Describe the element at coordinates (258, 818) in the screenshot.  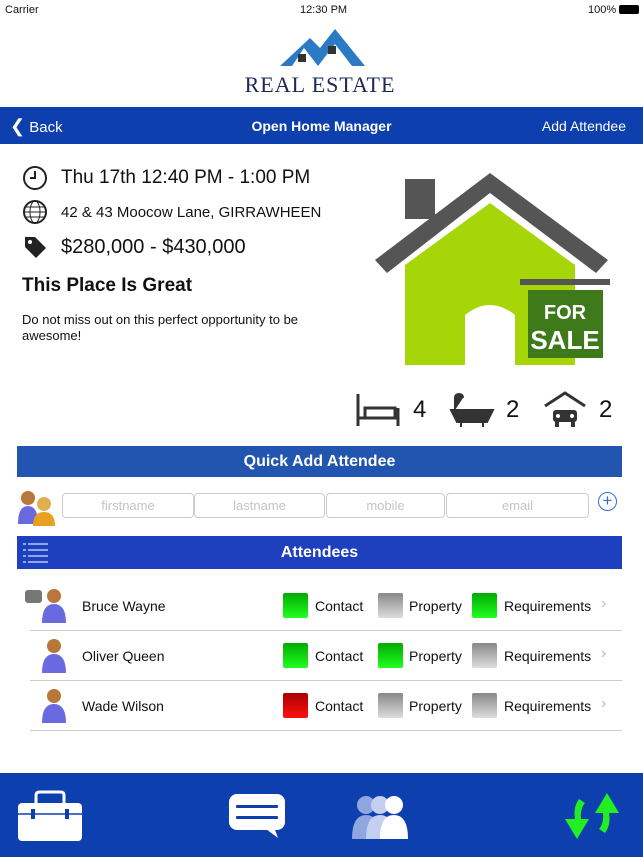
I see `chat-icon` at that location.